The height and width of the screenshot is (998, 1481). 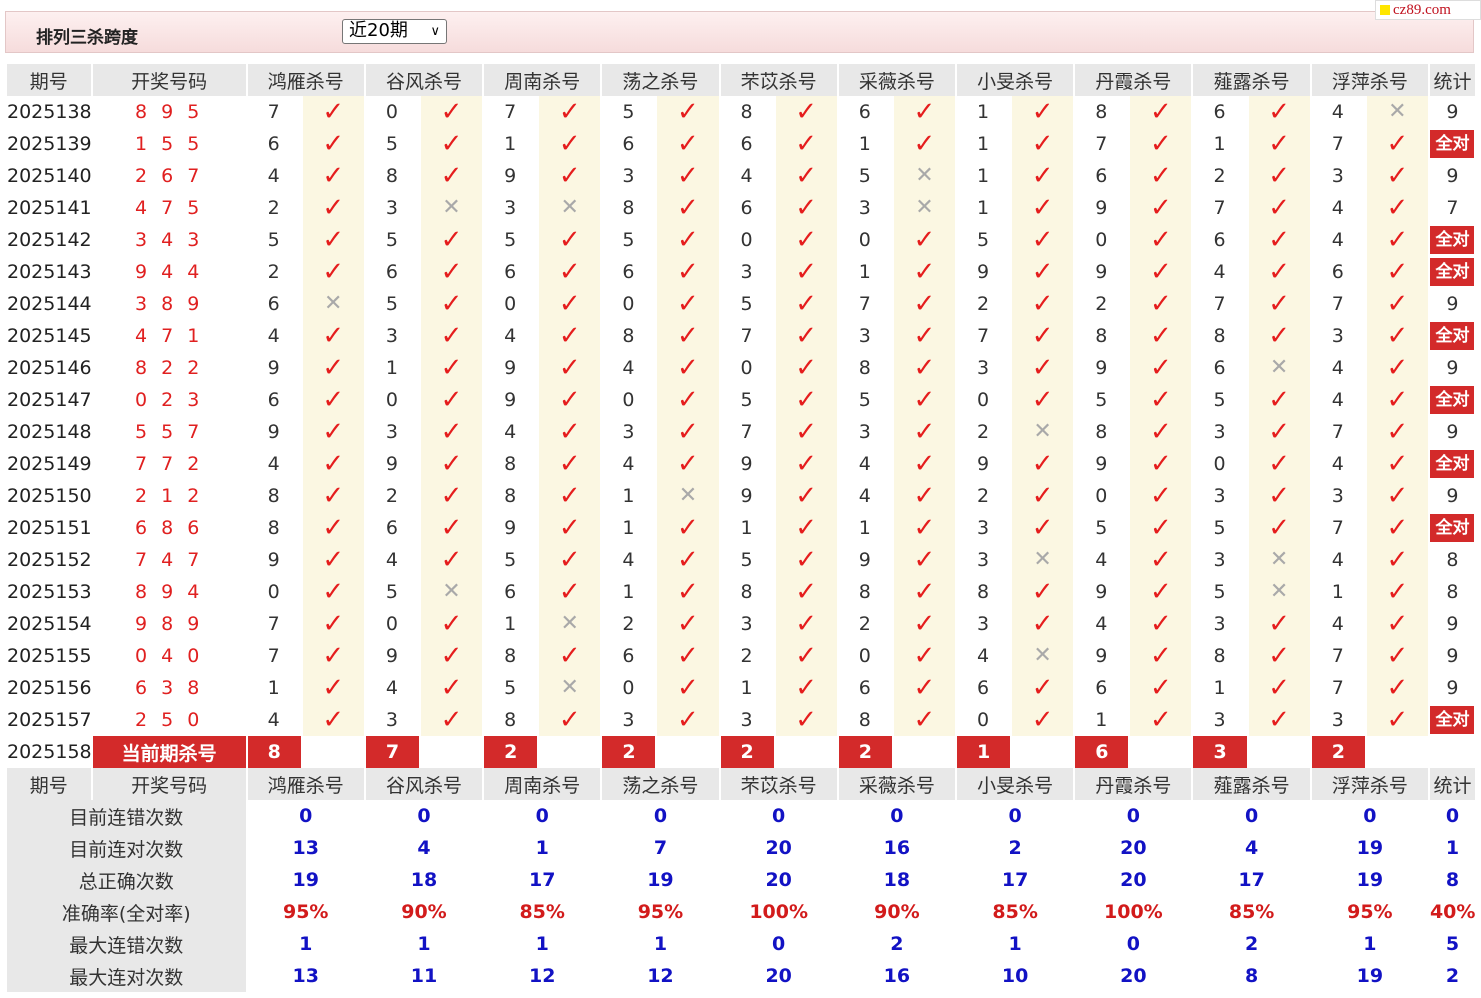 I want to click on issue-number: 2025151, so click(x=49, y=528).